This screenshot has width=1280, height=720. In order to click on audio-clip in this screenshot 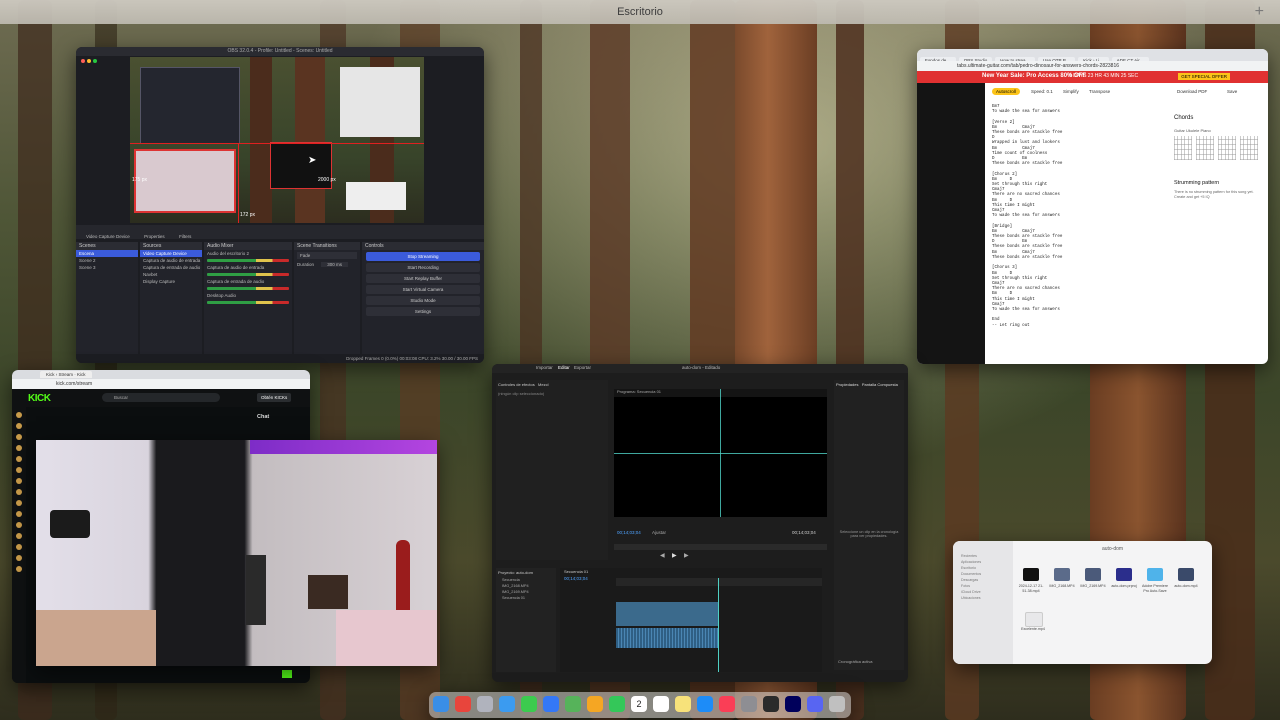, I will do `click(667, 638)`.